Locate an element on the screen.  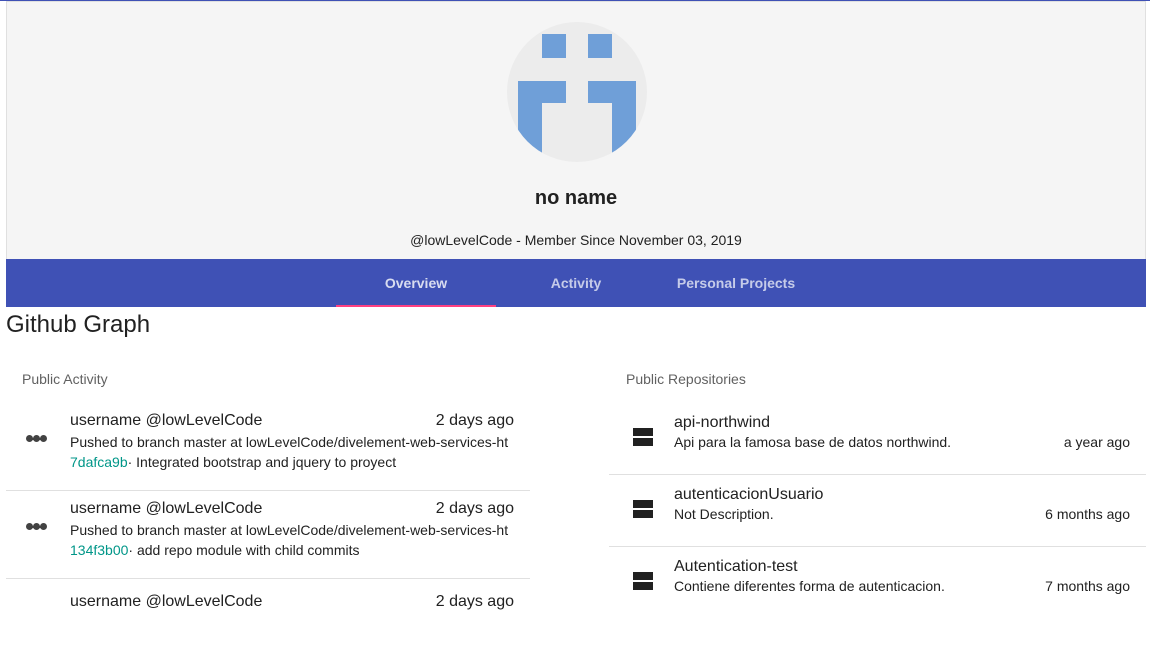
repo-name: autenticacionUsuario is located at coordinates (748, 495).